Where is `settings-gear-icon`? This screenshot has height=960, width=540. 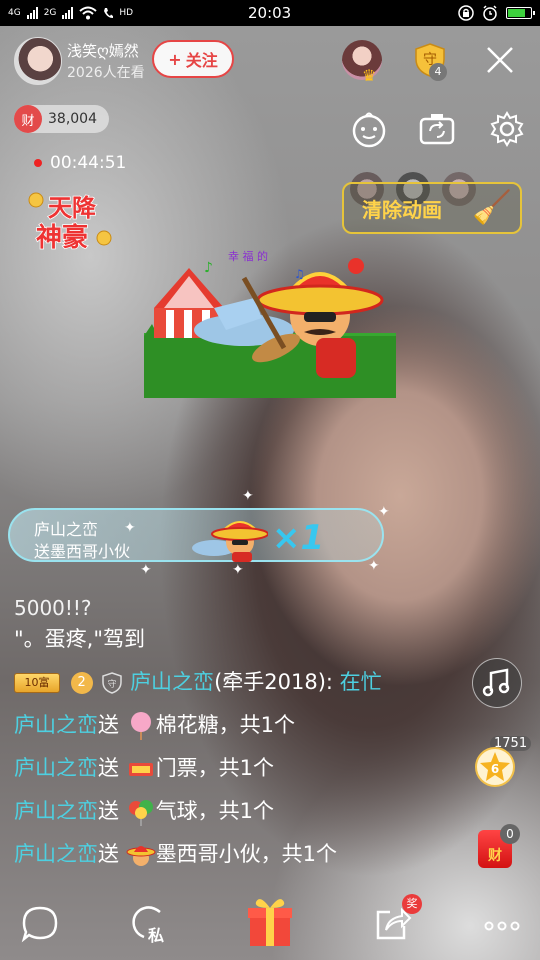 settings-gear-icon is located at coordinates (507, 129).